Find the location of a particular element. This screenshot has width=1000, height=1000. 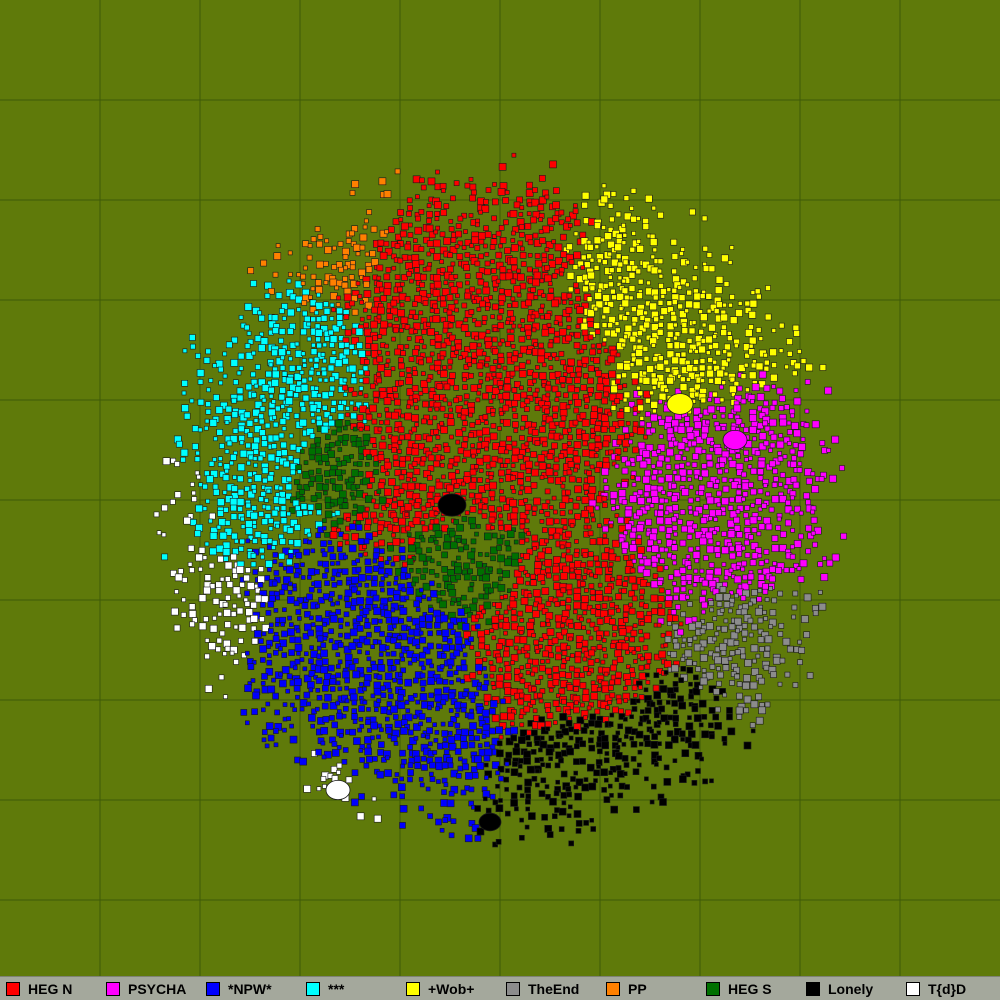

planet-cell-tdd is located at coordinates (192, 614).